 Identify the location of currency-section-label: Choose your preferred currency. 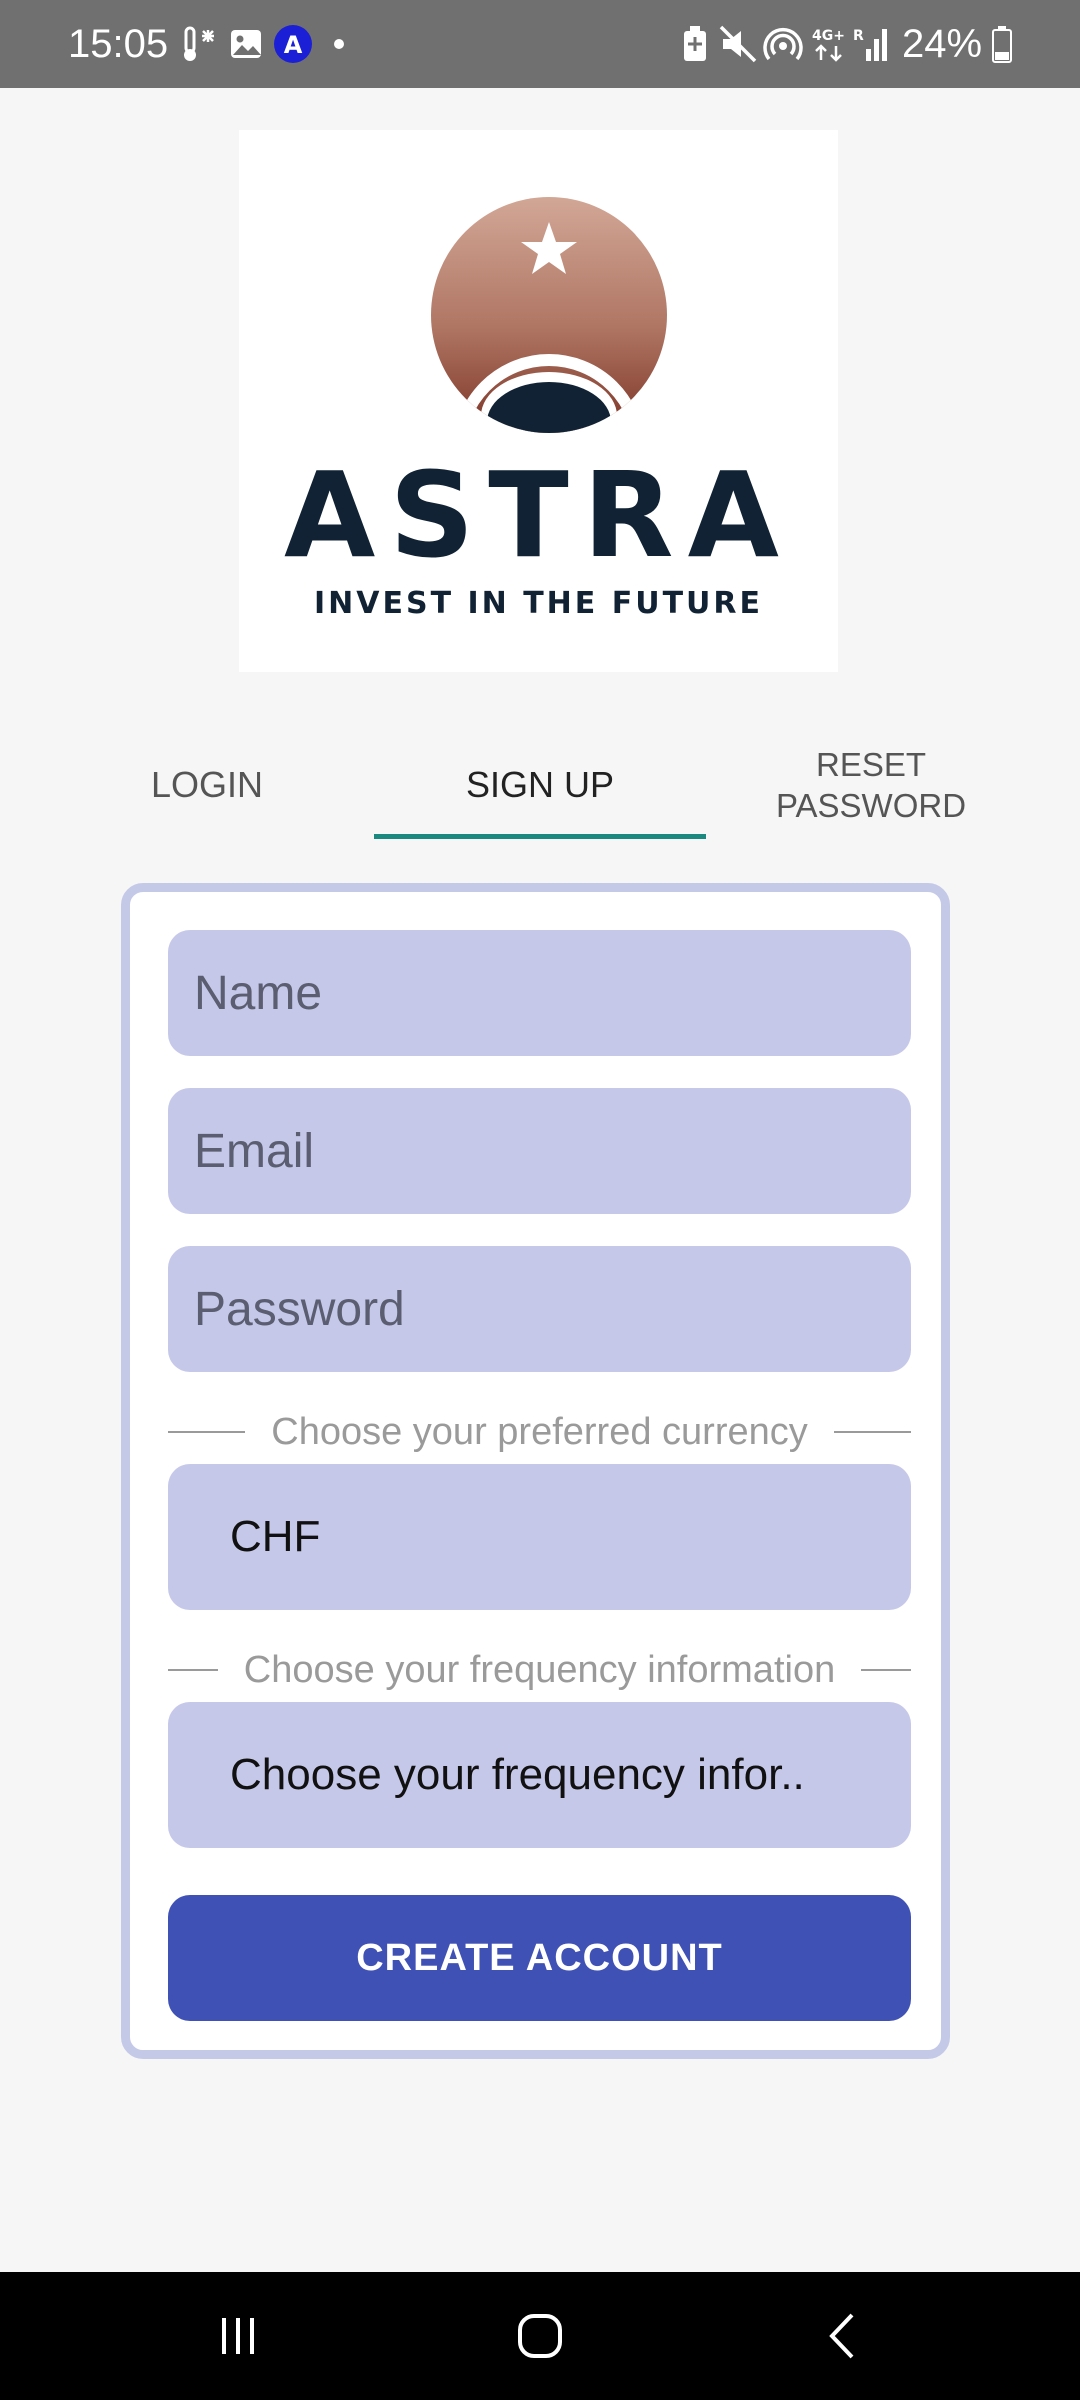
(540, 1432).